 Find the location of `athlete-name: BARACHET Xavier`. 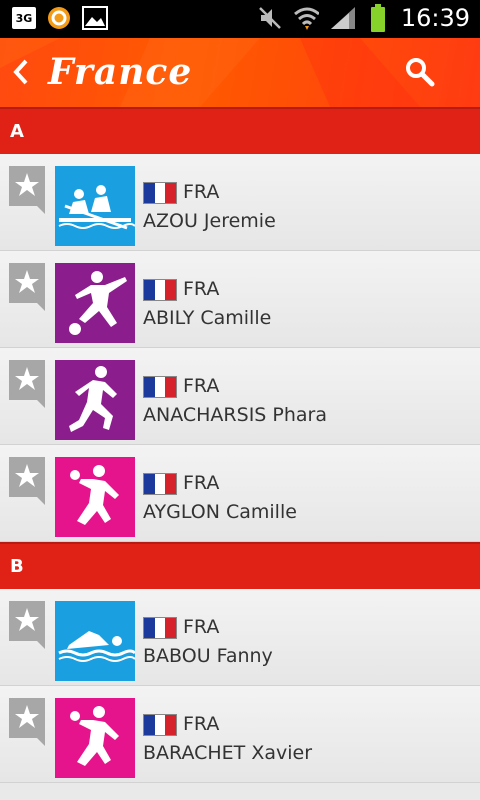

athlete-name: BARACHET Xavier is located at coordinates (228, 753).